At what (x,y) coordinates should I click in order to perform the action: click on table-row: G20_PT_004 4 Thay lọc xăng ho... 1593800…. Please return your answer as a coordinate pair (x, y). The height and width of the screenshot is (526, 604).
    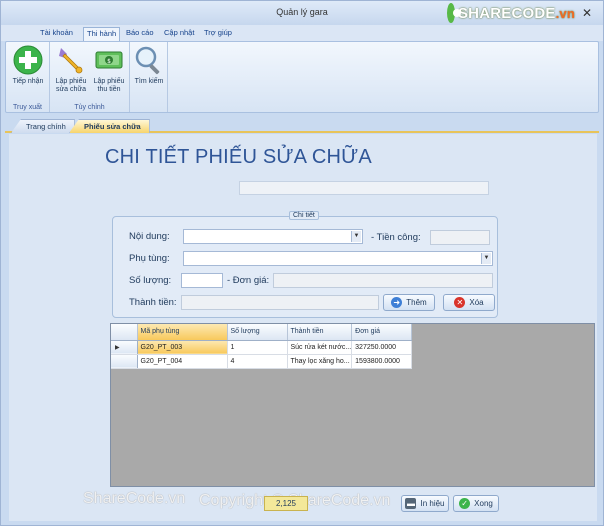
    Looking at the image, I should click on (262, 361).